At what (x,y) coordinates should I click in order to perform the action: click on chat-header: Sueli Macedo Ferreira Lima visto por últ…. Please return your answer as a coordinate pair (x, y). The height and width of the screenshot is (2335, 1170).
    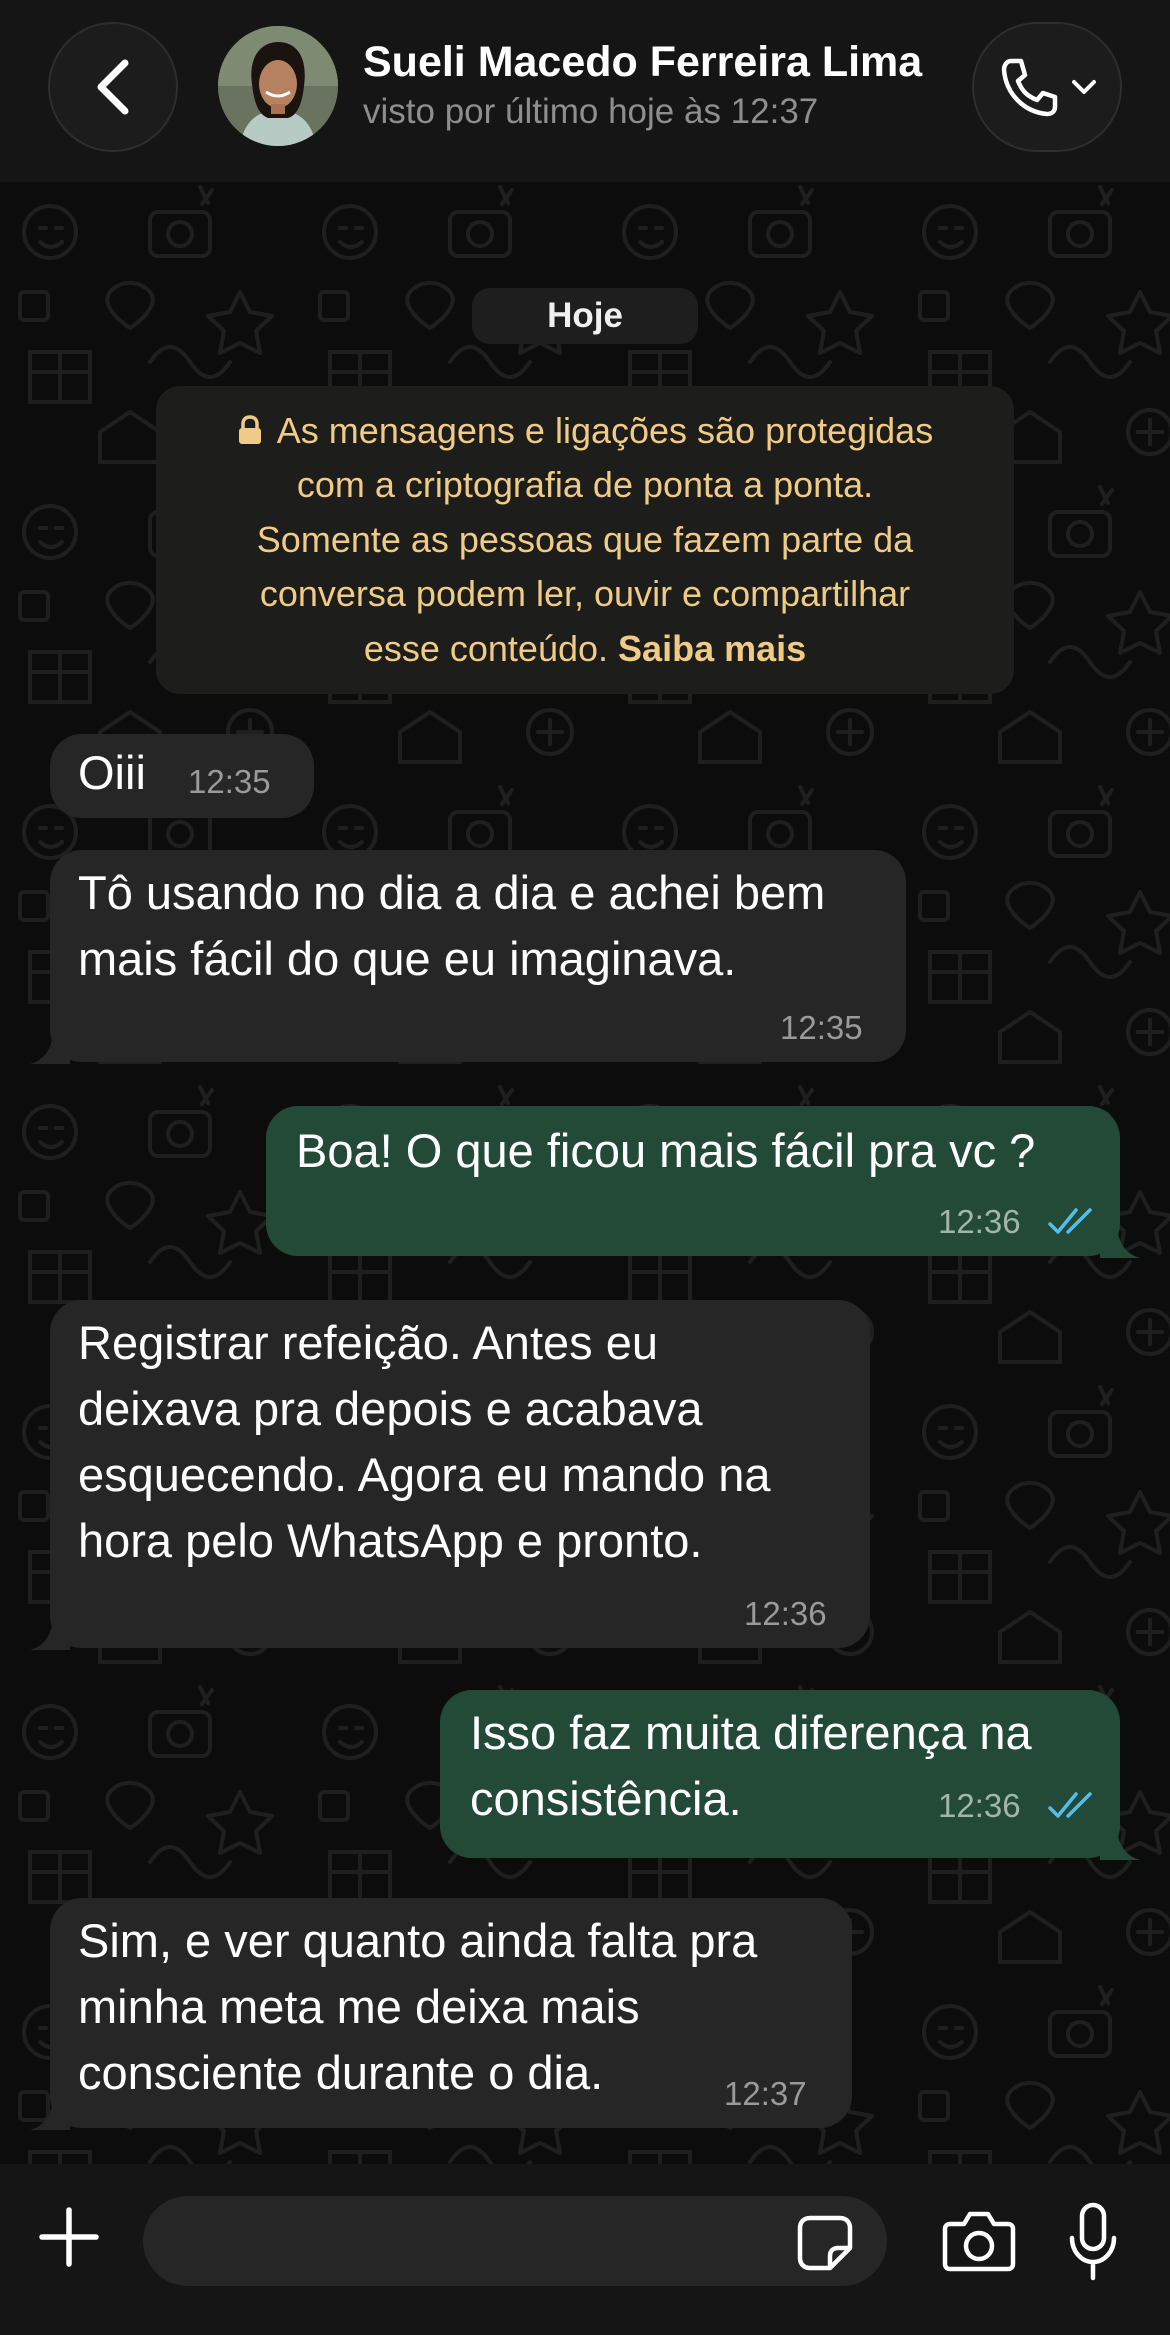
    Looking at the image, I should click on (585, 91).